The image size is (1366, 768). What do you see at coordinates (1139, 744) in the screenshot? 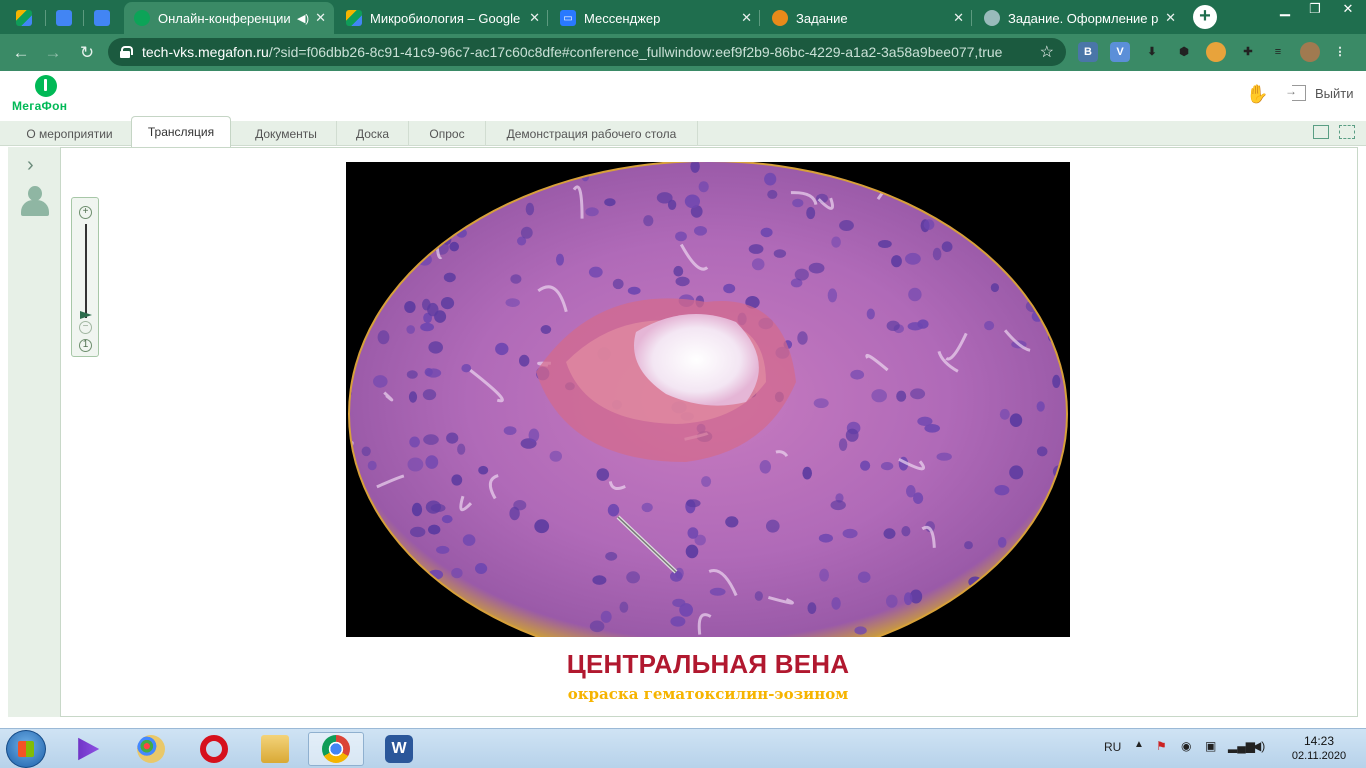
I see `tray-expand-icon: ▲` at bounding box center [1139, 744].